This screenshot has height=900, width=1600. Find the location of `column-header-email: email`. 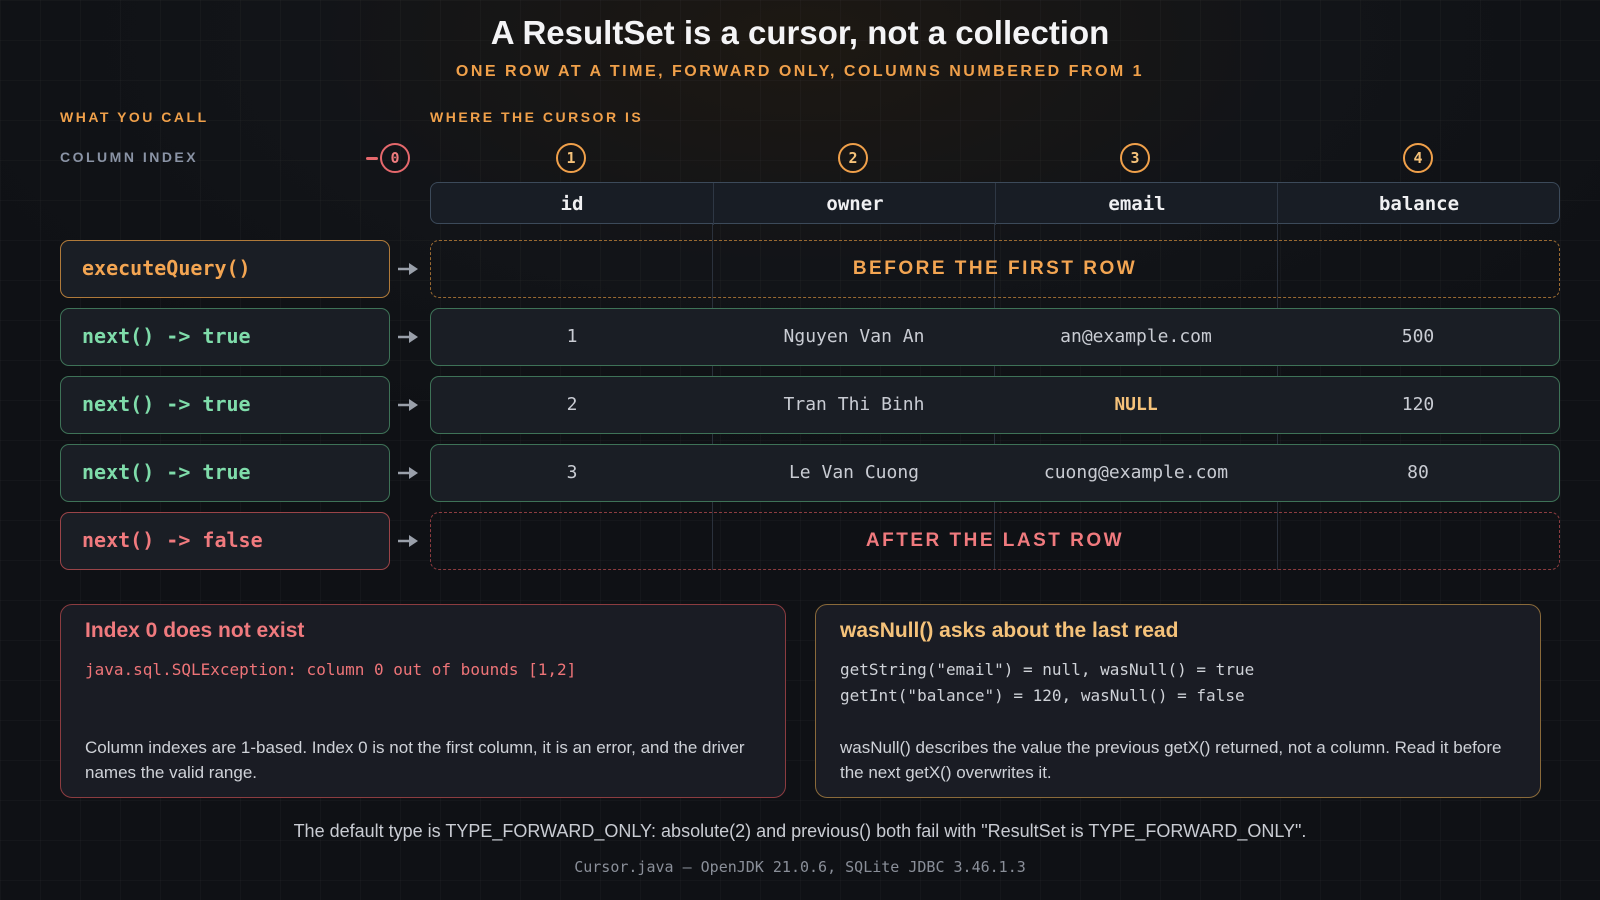

column-header-email: email is located at coordinates (1136, 204).